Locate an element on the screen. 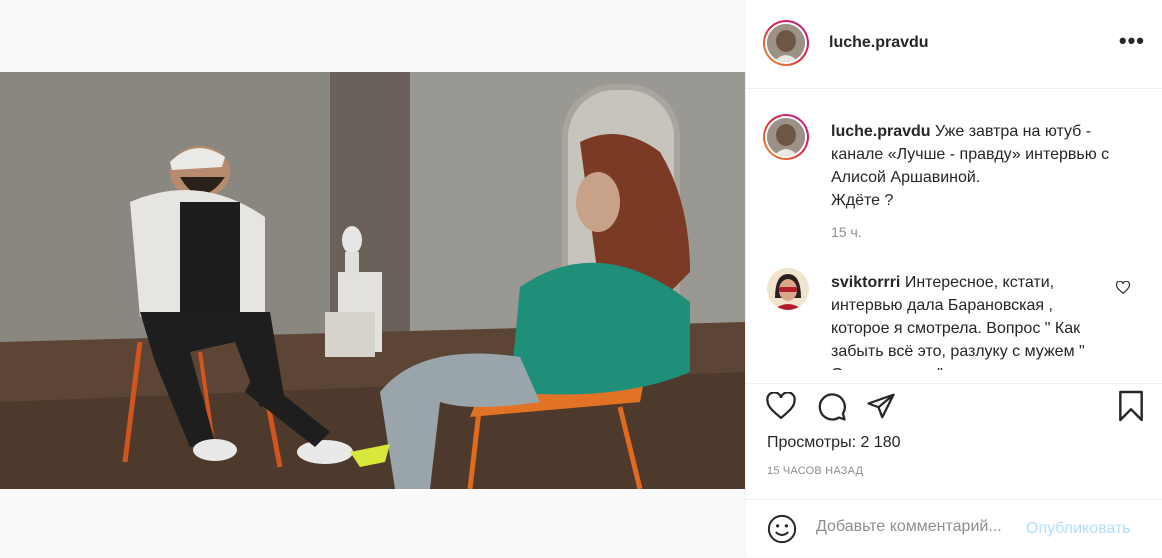 This screenshot has height=558, width=1162. like-comment-heart-icon is located at coordinates (1123, 287).